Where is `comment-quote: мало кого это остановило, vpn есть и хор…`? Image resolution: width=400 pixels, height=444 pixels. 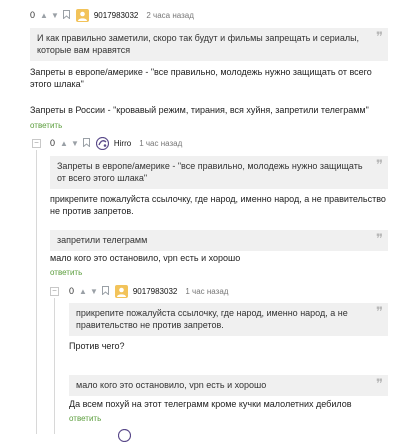 comment-quote: мало кого это остановило, vpn есть и хор… is located at coordinates (228, 385).